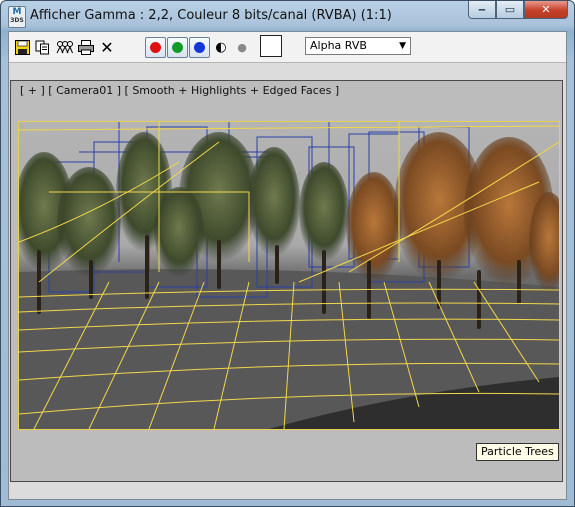 Image resolution: width=575 pixels, height=507 pixels. I want to click on channel-dropdown: Alpha RVB ▼, so click(358, 46).